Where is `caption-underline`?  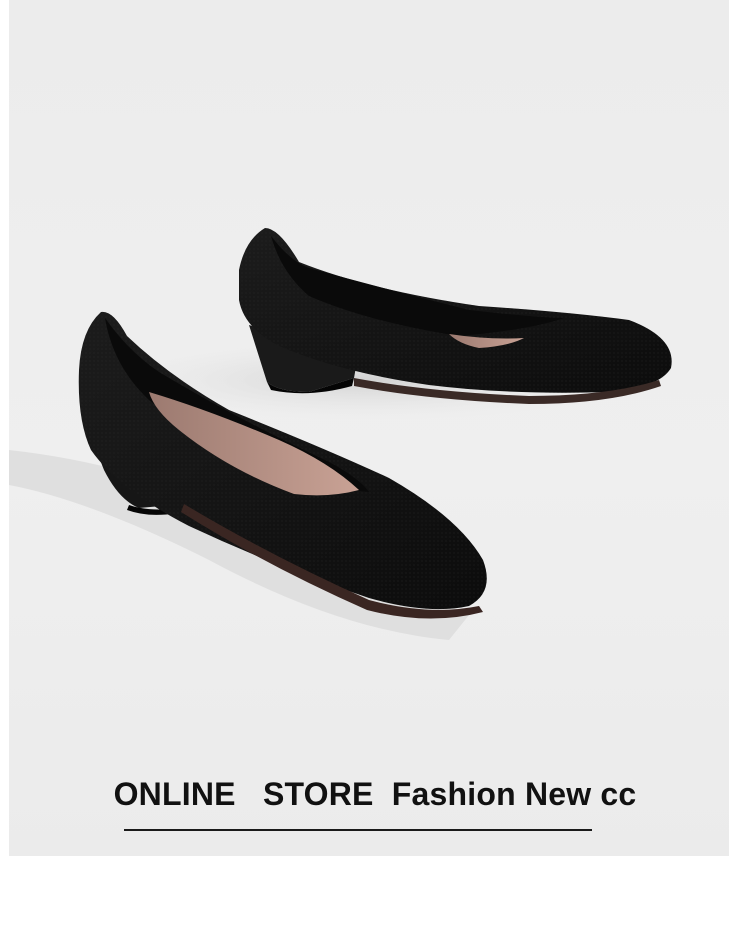 caption-underline is located at coordinates (358, 830).